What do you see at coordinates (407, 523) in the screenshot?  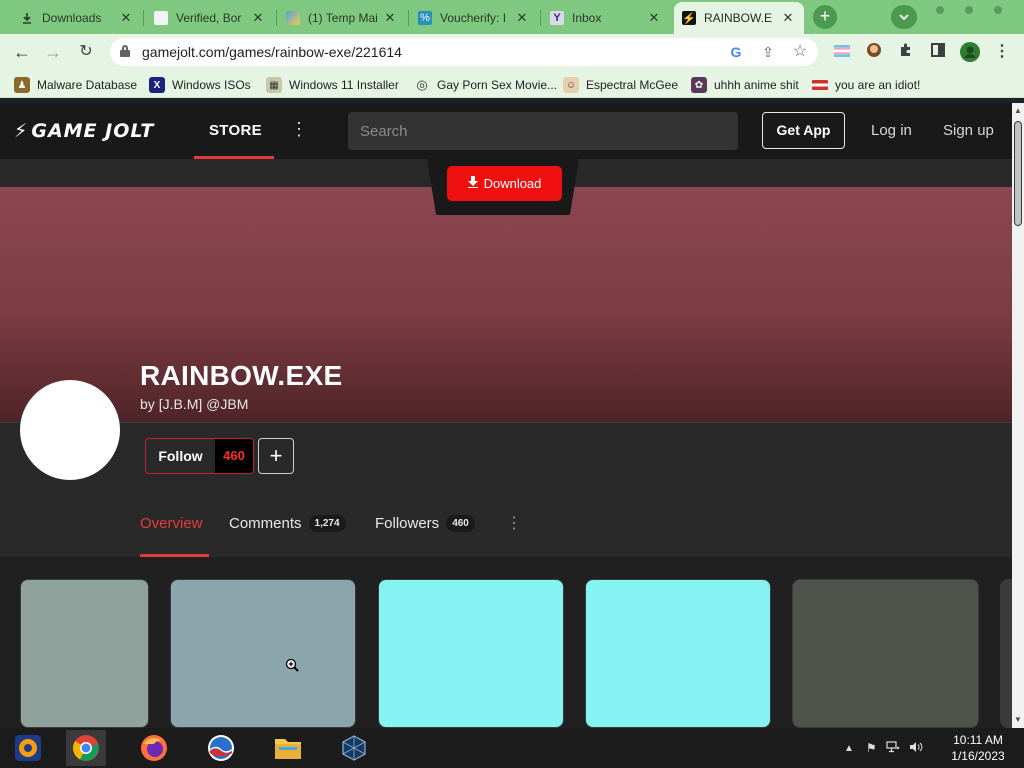 I see `tab-label: Followers` at bounding box center [407, 523].